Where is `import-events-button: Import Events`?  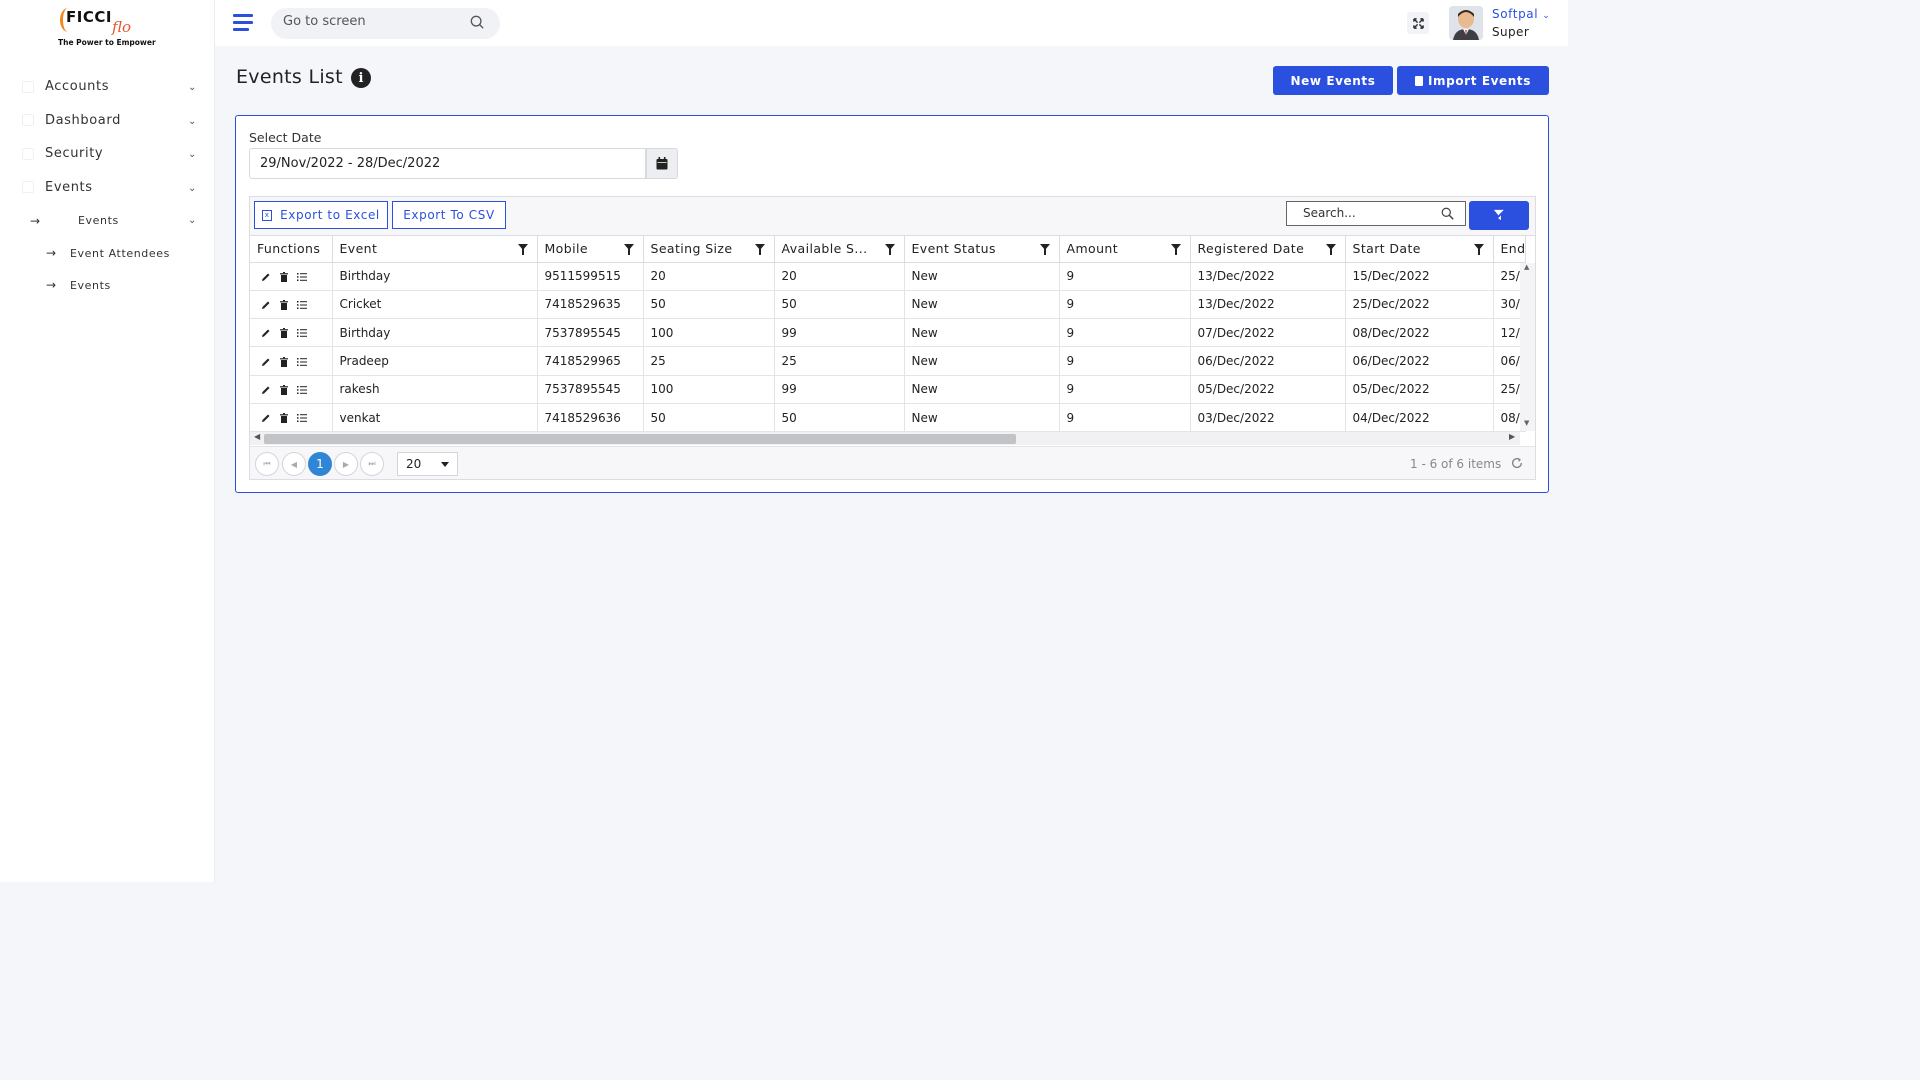
import-events-button: Import Events is located at coordinates (1473, 80).